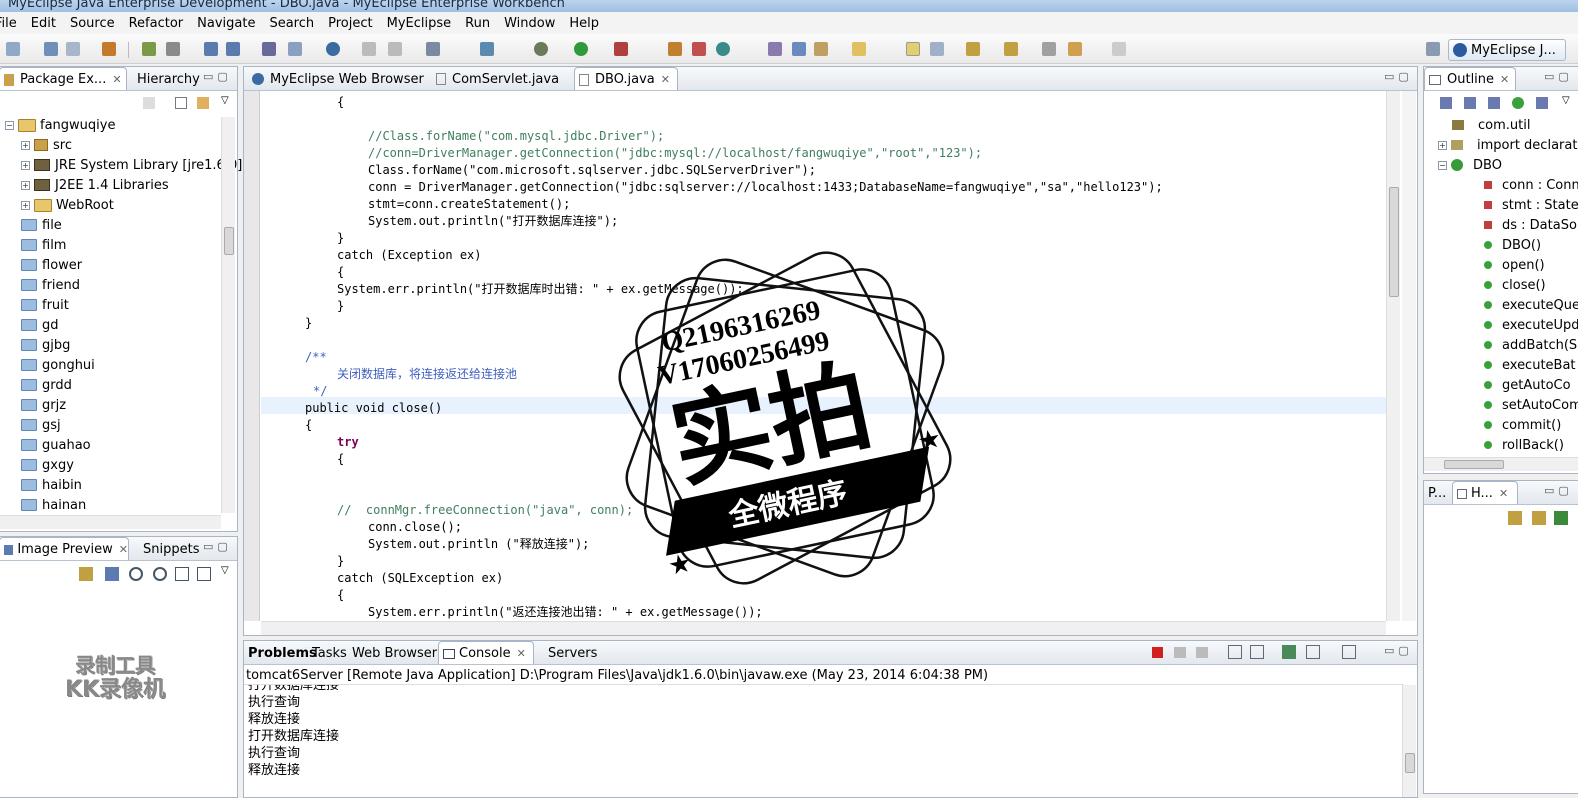  I want to click on tree-item-guahao: guahao, so click(56, 445).